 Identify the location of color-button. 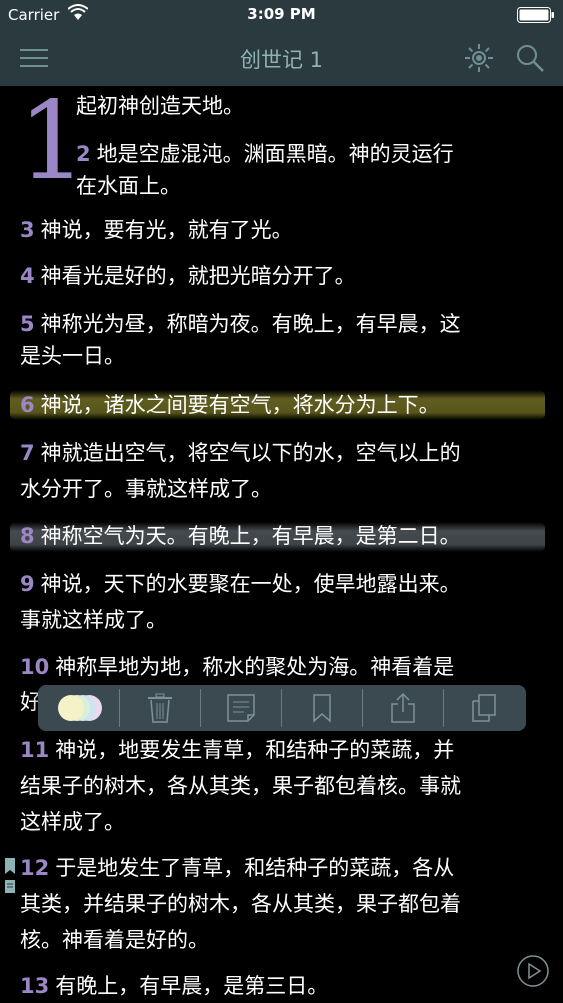
(81, 708).